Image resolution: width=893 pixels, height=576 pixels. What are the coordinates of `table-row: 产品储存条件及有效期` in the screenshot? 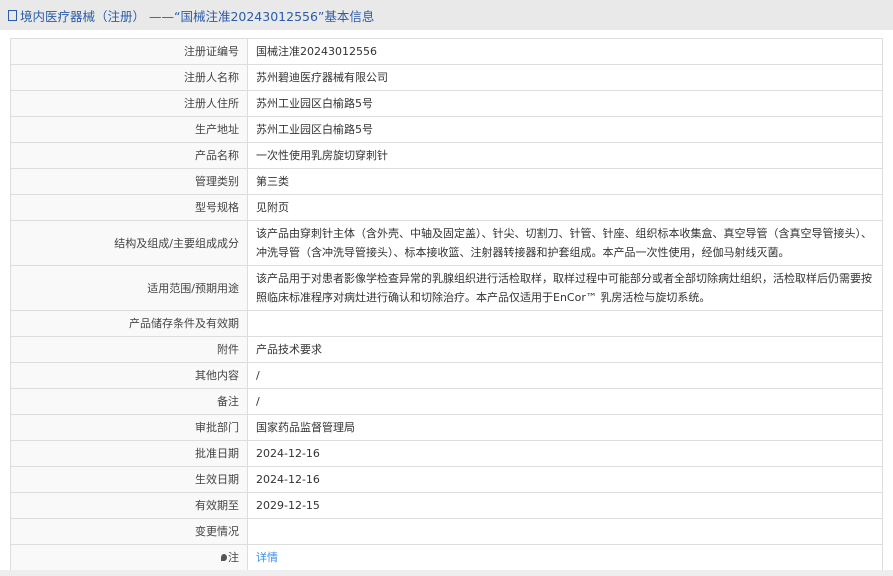 It's located at (446, 323).